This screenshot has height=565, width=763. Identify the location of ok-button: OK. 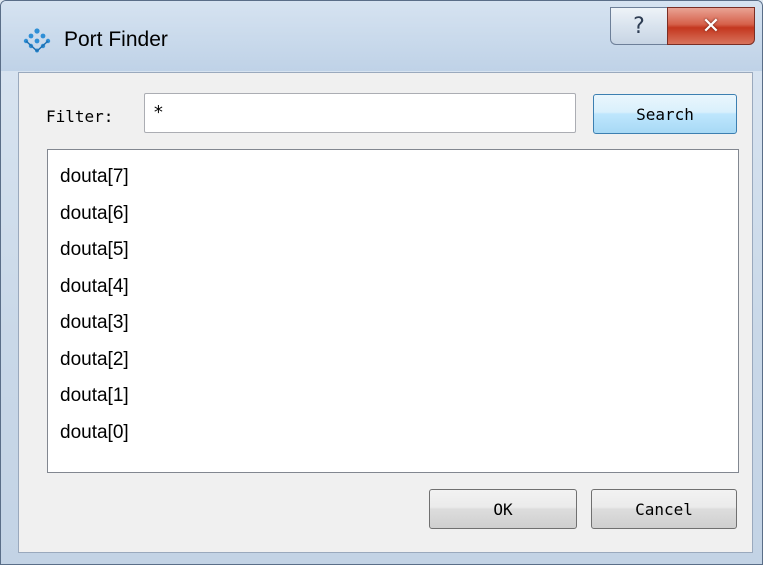
(503, 509).